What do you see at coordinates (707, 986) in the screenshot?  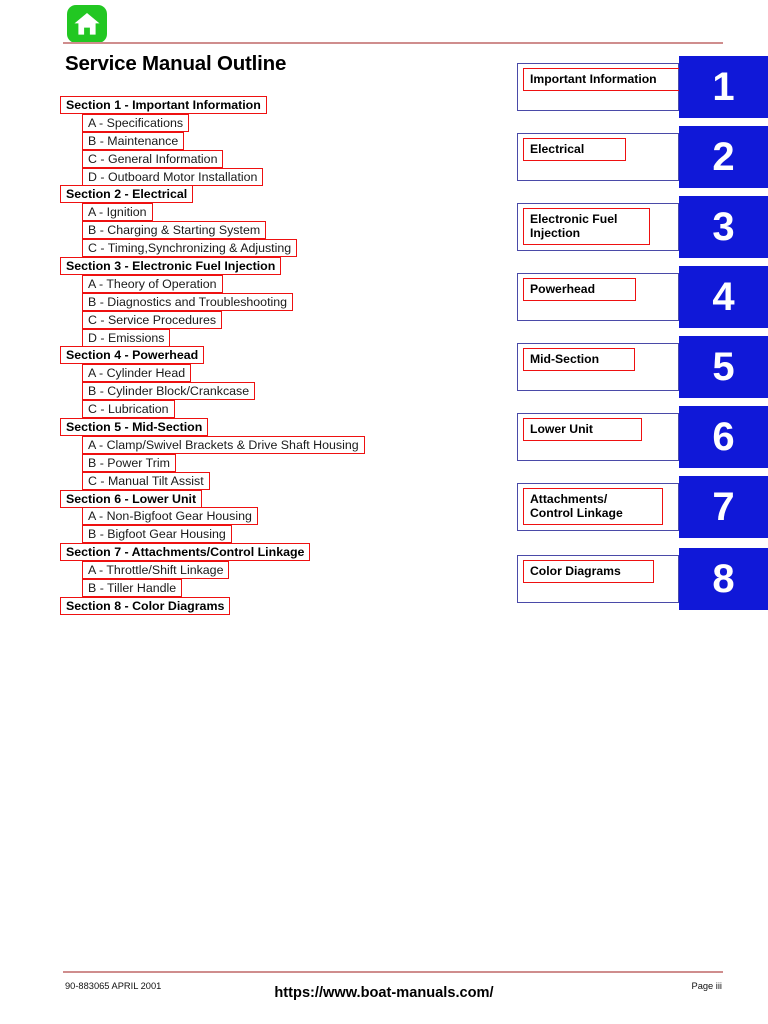 I see `footer-page-number: Page iii` at bounding box center [707, 986].